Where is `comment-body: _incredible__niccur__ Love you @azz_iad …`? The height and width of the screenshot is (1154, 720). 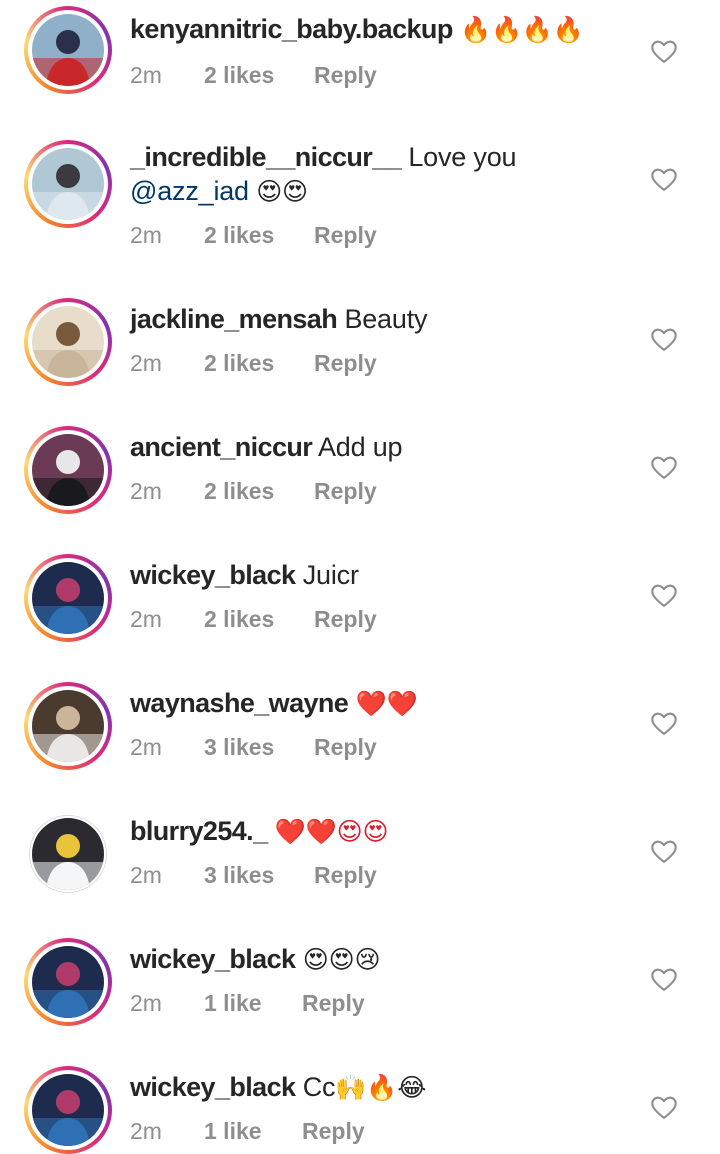
comment-body: _incredible__niccur__ Love you @azz_iad … is located at coordinates (365, 174).